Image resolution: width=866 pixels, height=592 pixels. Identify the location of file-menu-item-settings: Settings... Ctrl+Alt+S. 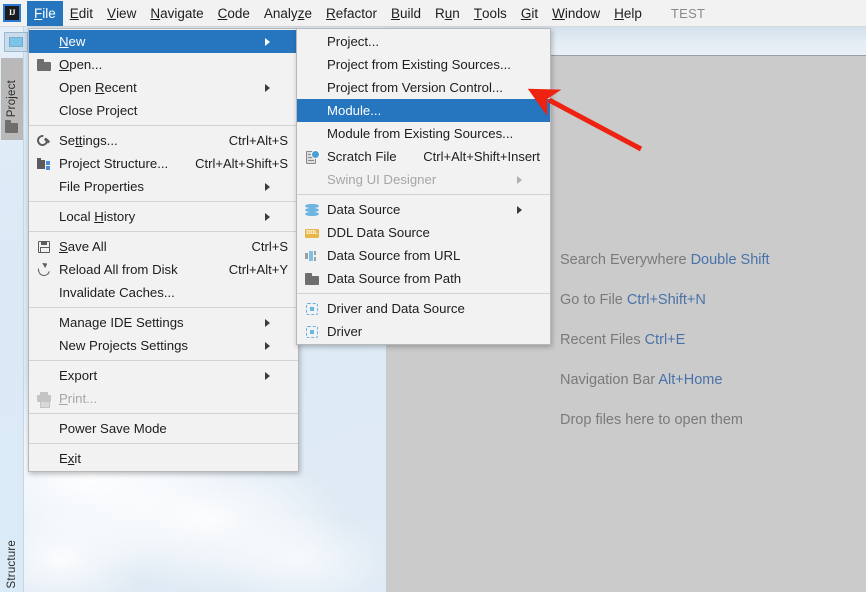
(163, 140).